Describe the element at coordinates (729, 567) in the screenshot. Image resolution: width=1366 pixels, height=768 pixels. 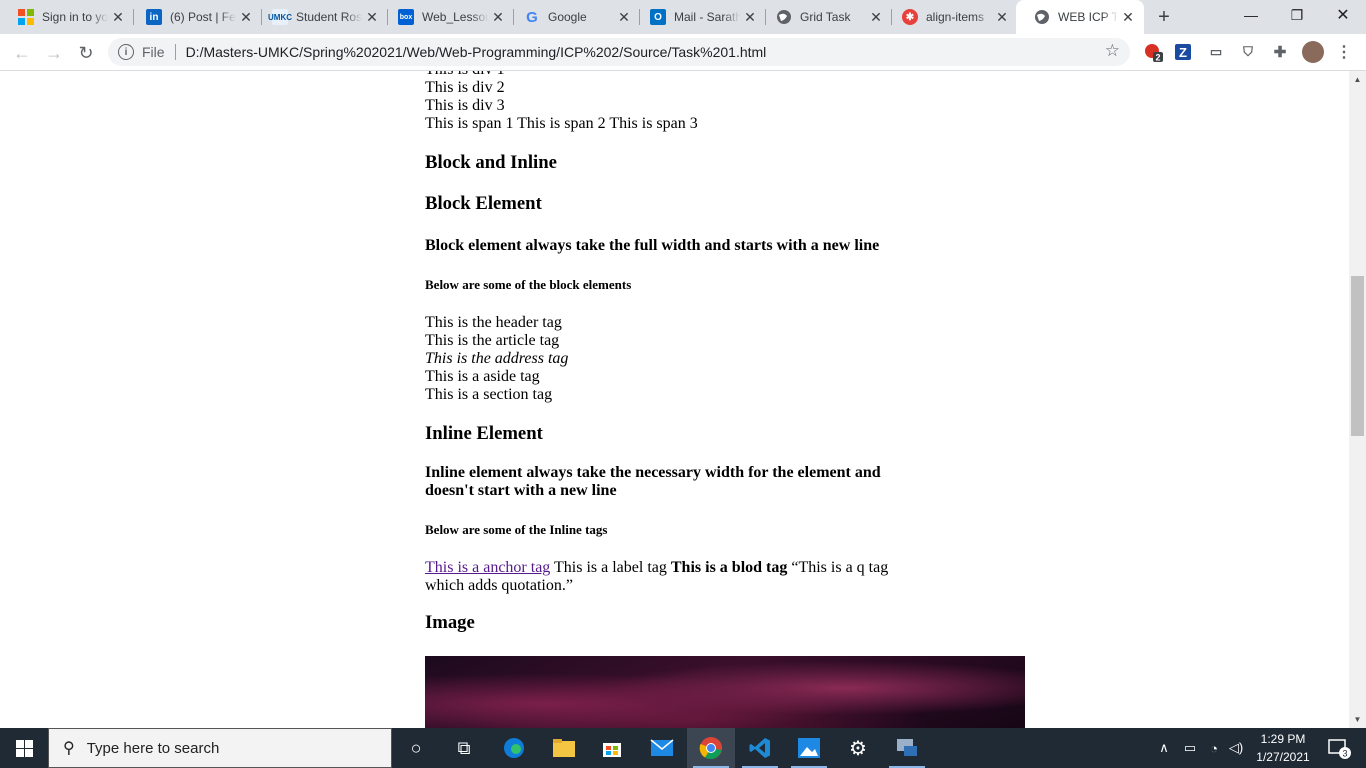
I see `bold-tag-text: This is a blod tag` at that location.